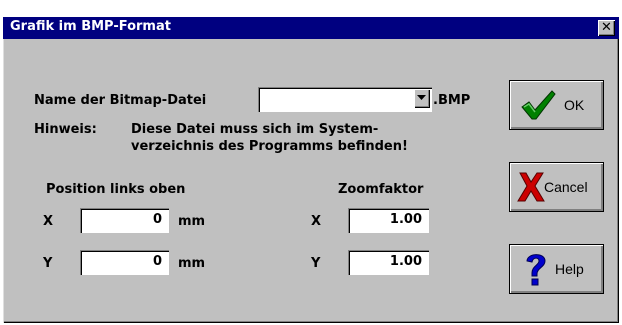 The width and height of the screenshot is (622, 325). Describe the element at coordinates (124, 220) in the screenshot. I see `position-x-input: 0` at that location.